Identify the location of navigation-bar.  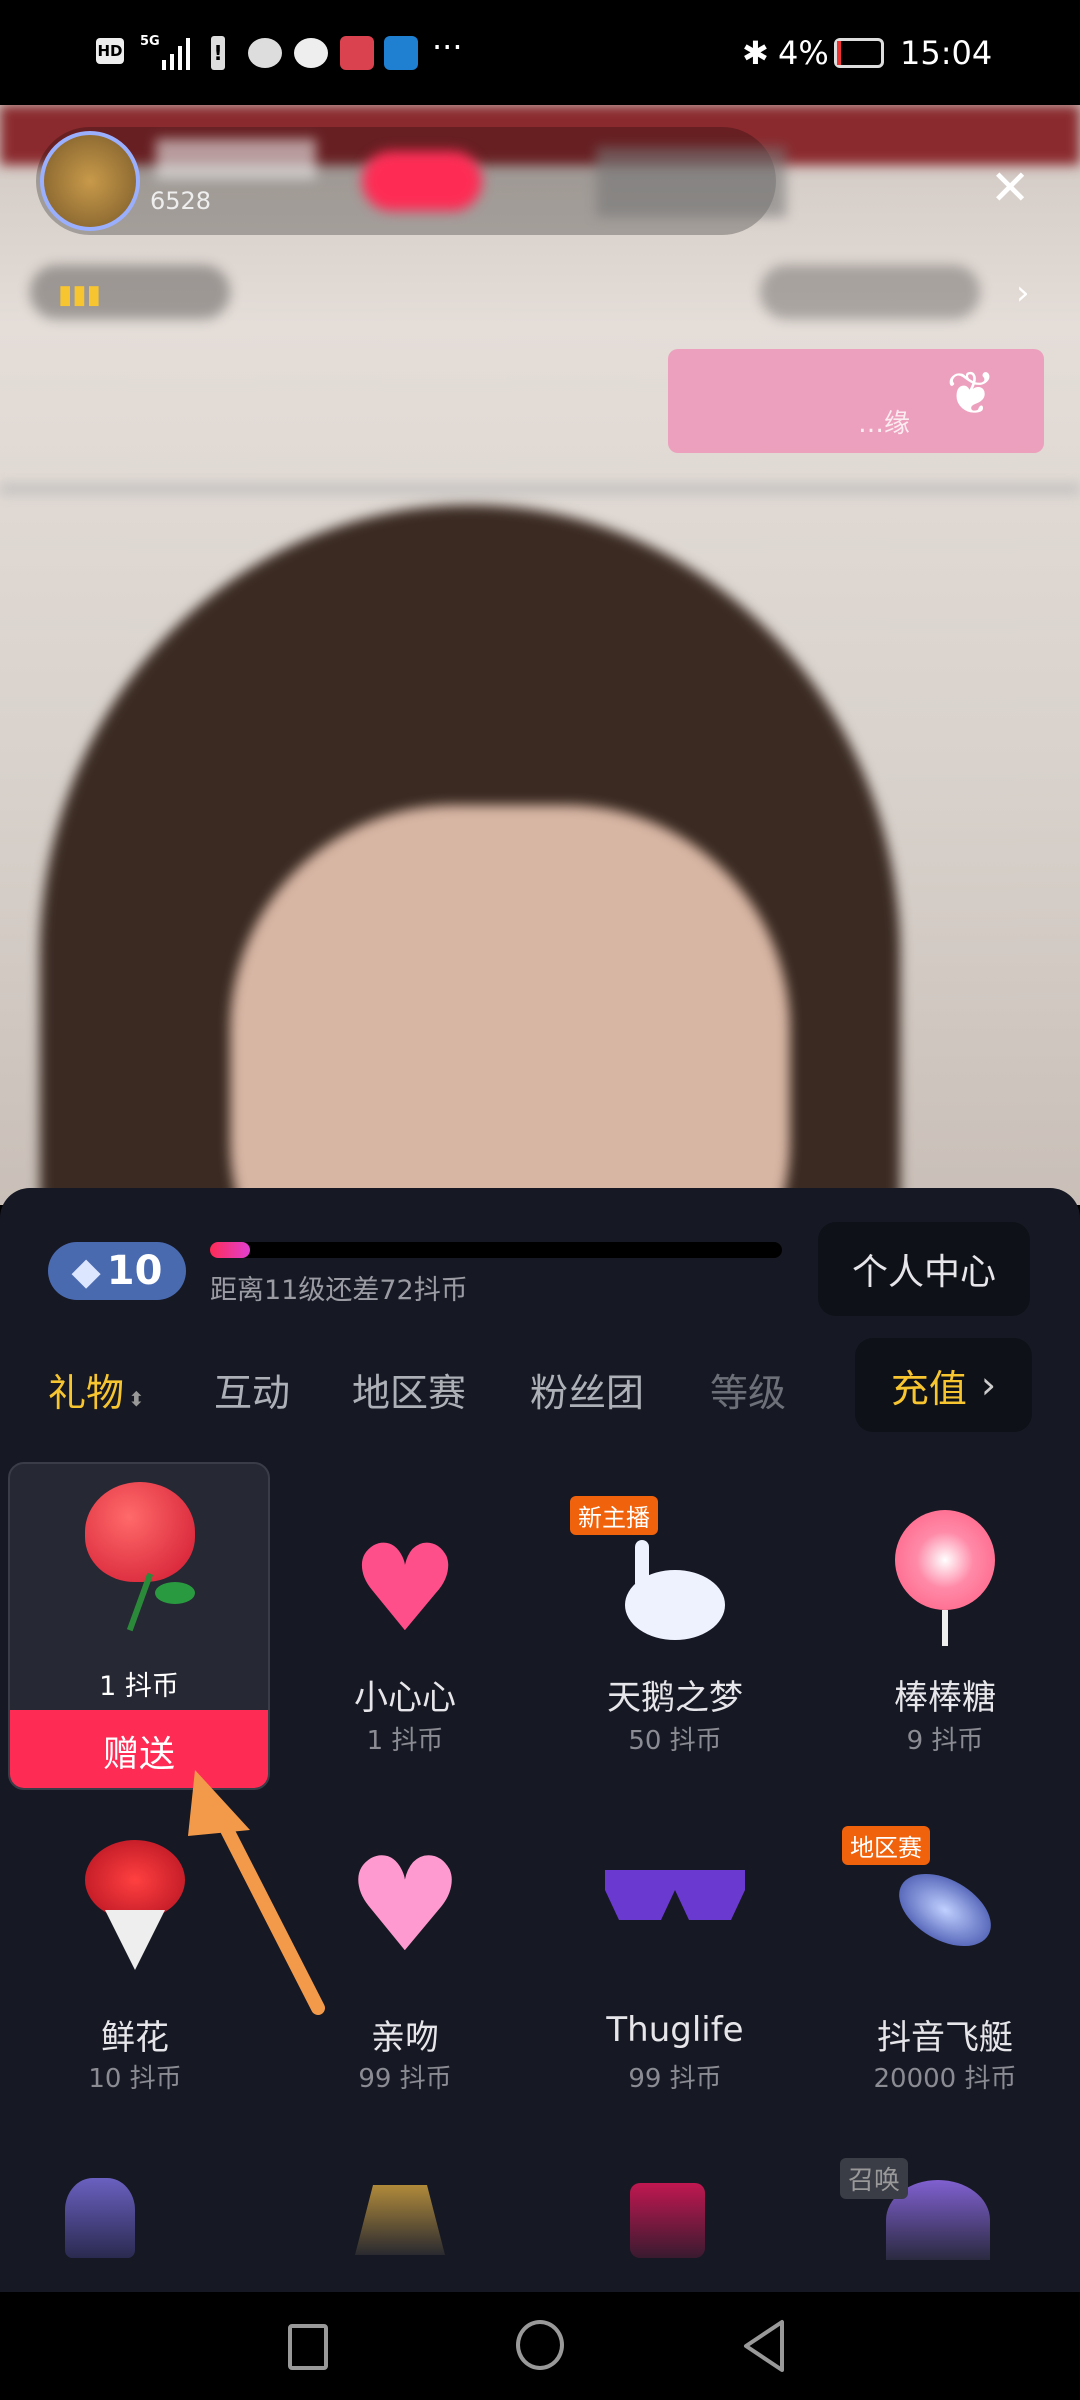
(540, 2346).